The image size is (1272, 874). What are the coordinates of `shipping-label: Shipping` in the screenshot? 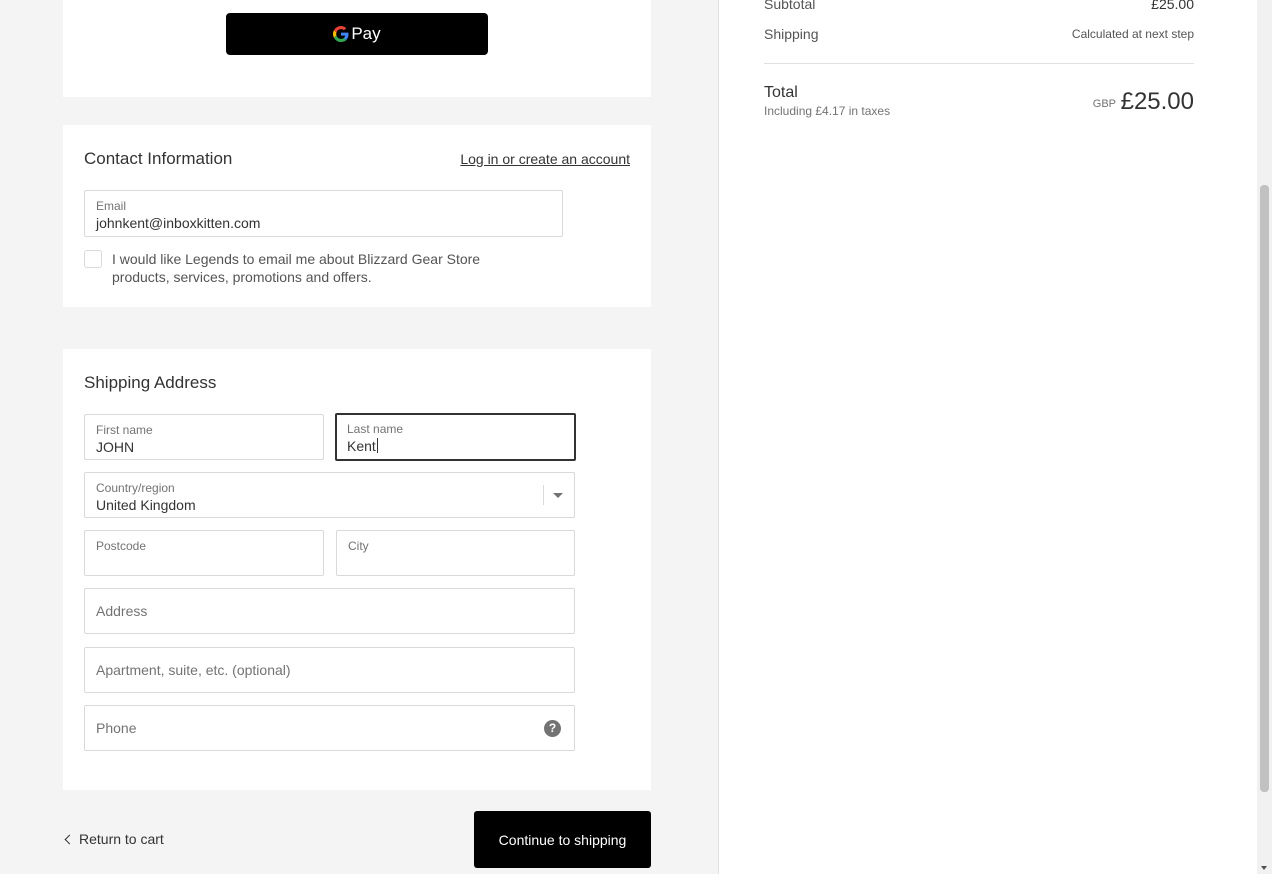 It's located at (791, 34).